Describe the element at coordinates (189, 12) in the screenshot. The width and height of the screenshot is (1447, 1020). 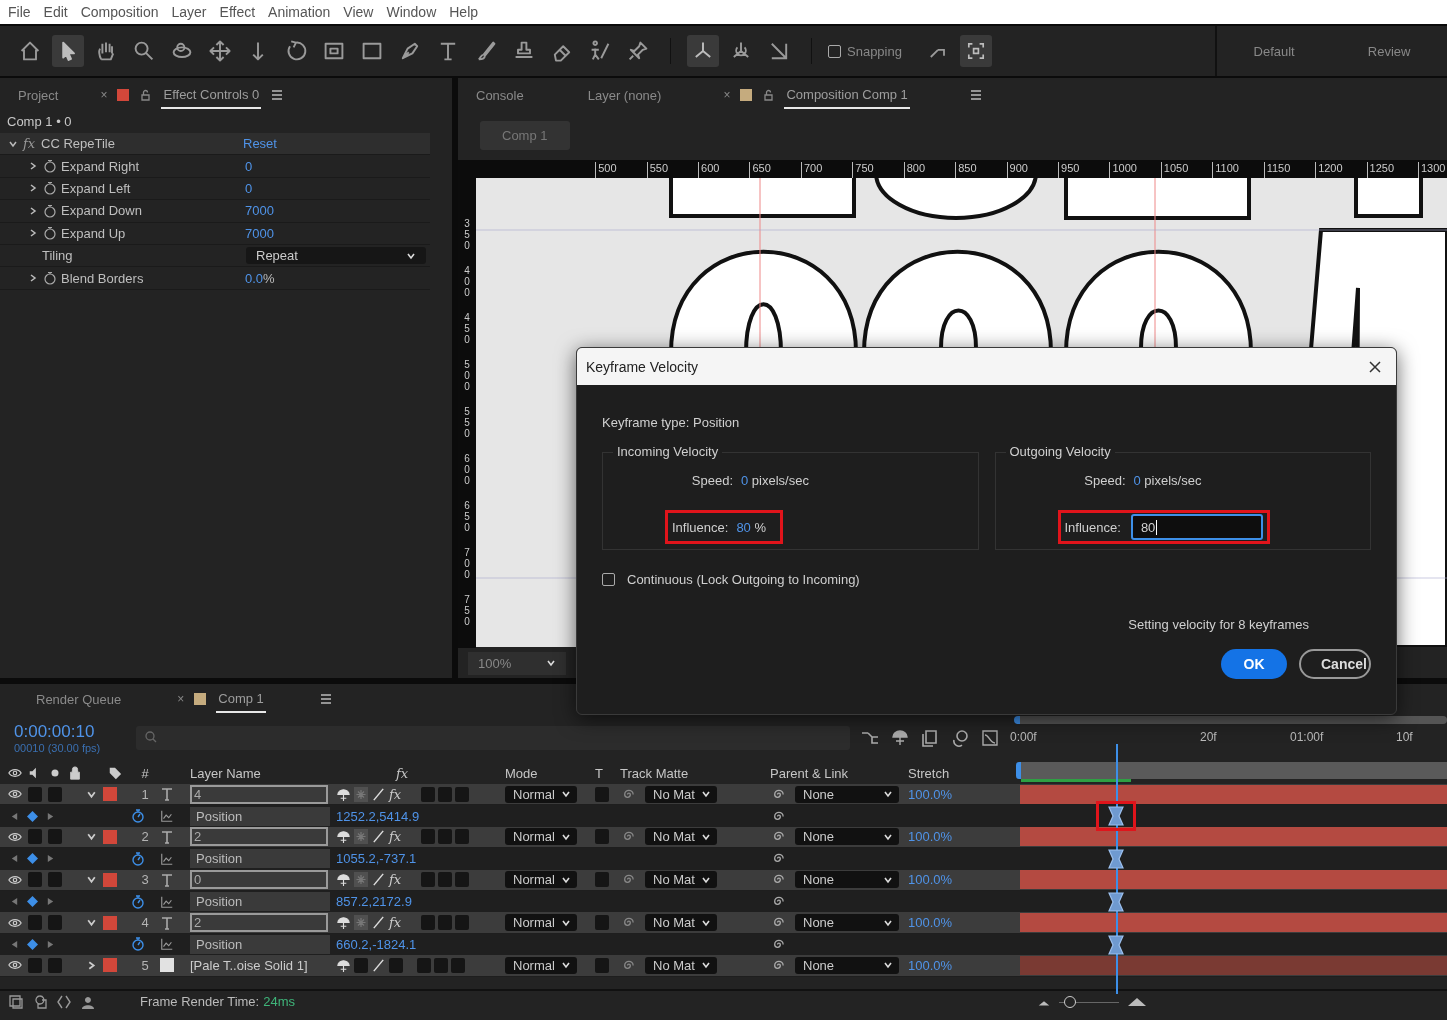
I see `menu-item: Layer` at that location.